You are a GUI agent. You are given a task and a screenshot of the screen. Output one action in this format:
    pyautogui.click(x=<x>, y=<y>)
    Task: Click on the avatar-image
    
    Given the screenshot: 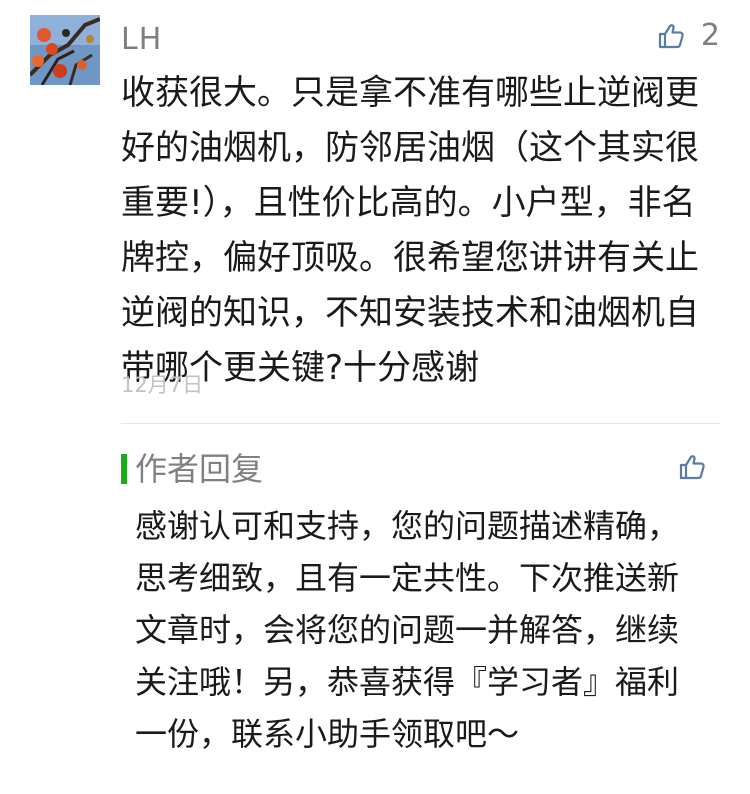 What is the action you would take?
    pyautogui.click(x=65, y=50)
    